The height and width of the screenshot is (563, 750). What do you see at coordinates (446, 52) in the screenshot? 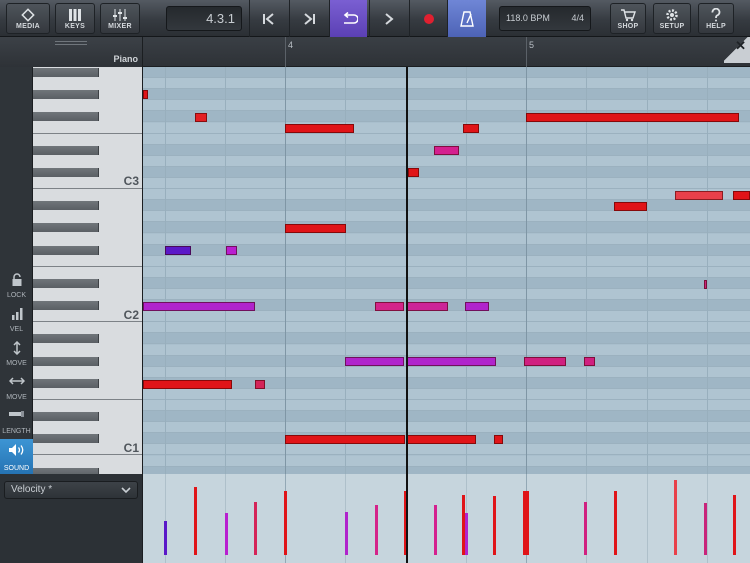
I see `timeline-ruler: 4 5 ✕` at bounding box center [446, 52].